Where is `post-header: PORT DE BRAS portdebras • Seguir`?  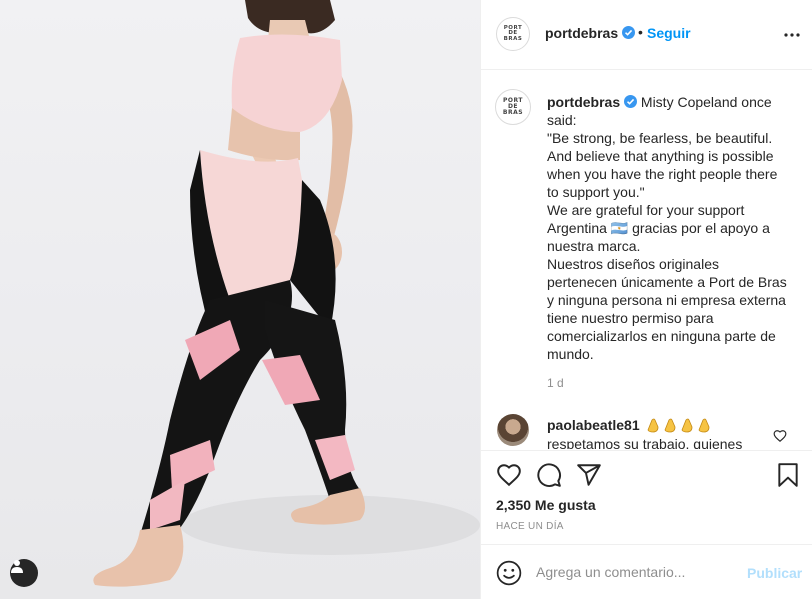
post-header: PORT DE BRAS portdebras • Seguir is located at coordinates (646, 35).